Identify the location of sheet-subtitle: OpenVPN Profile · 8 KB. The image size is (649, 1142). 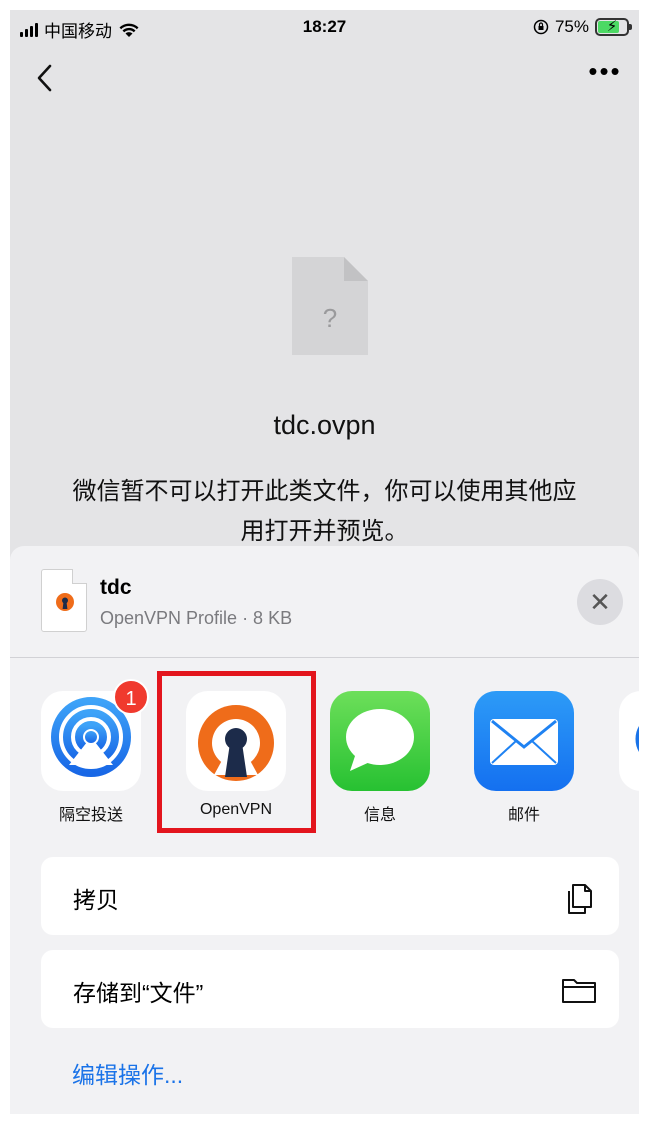
(196, 618).